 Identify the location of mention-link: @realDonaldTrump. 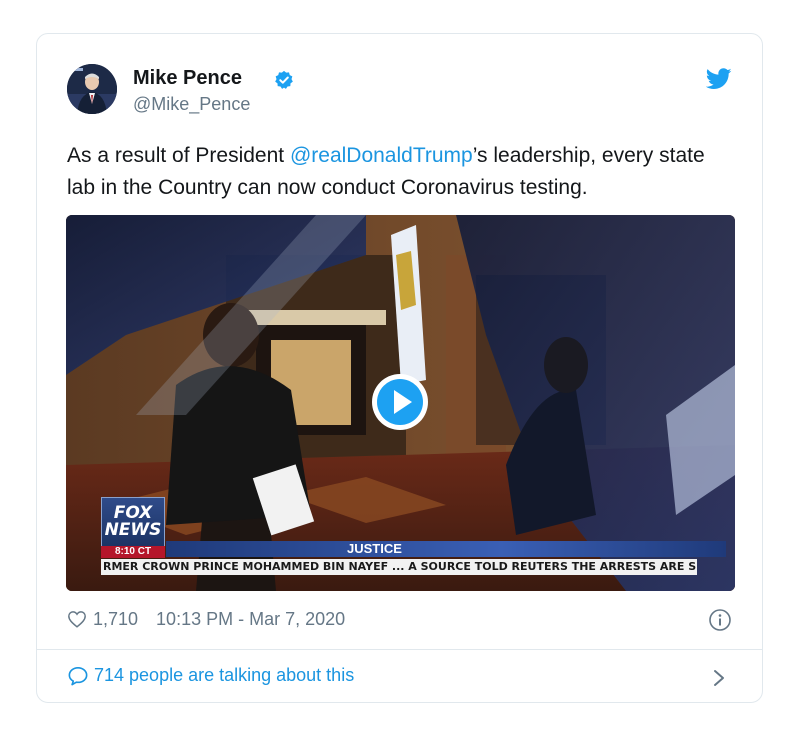
(381, 155).